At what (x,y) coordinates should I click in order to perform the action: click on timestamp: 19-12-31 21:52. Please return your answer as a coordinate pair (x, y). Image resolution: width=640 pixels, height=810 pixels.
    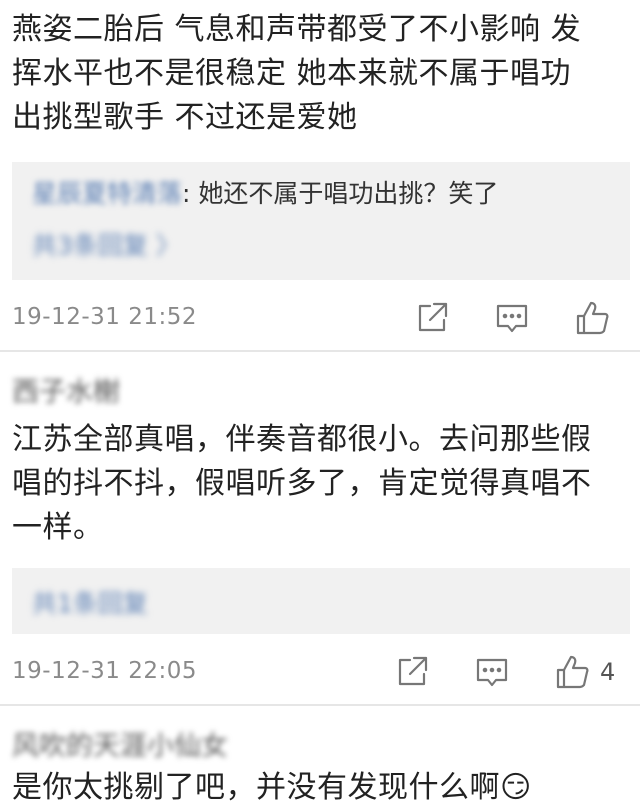
    Looking at the image, I should click on (104, 317).